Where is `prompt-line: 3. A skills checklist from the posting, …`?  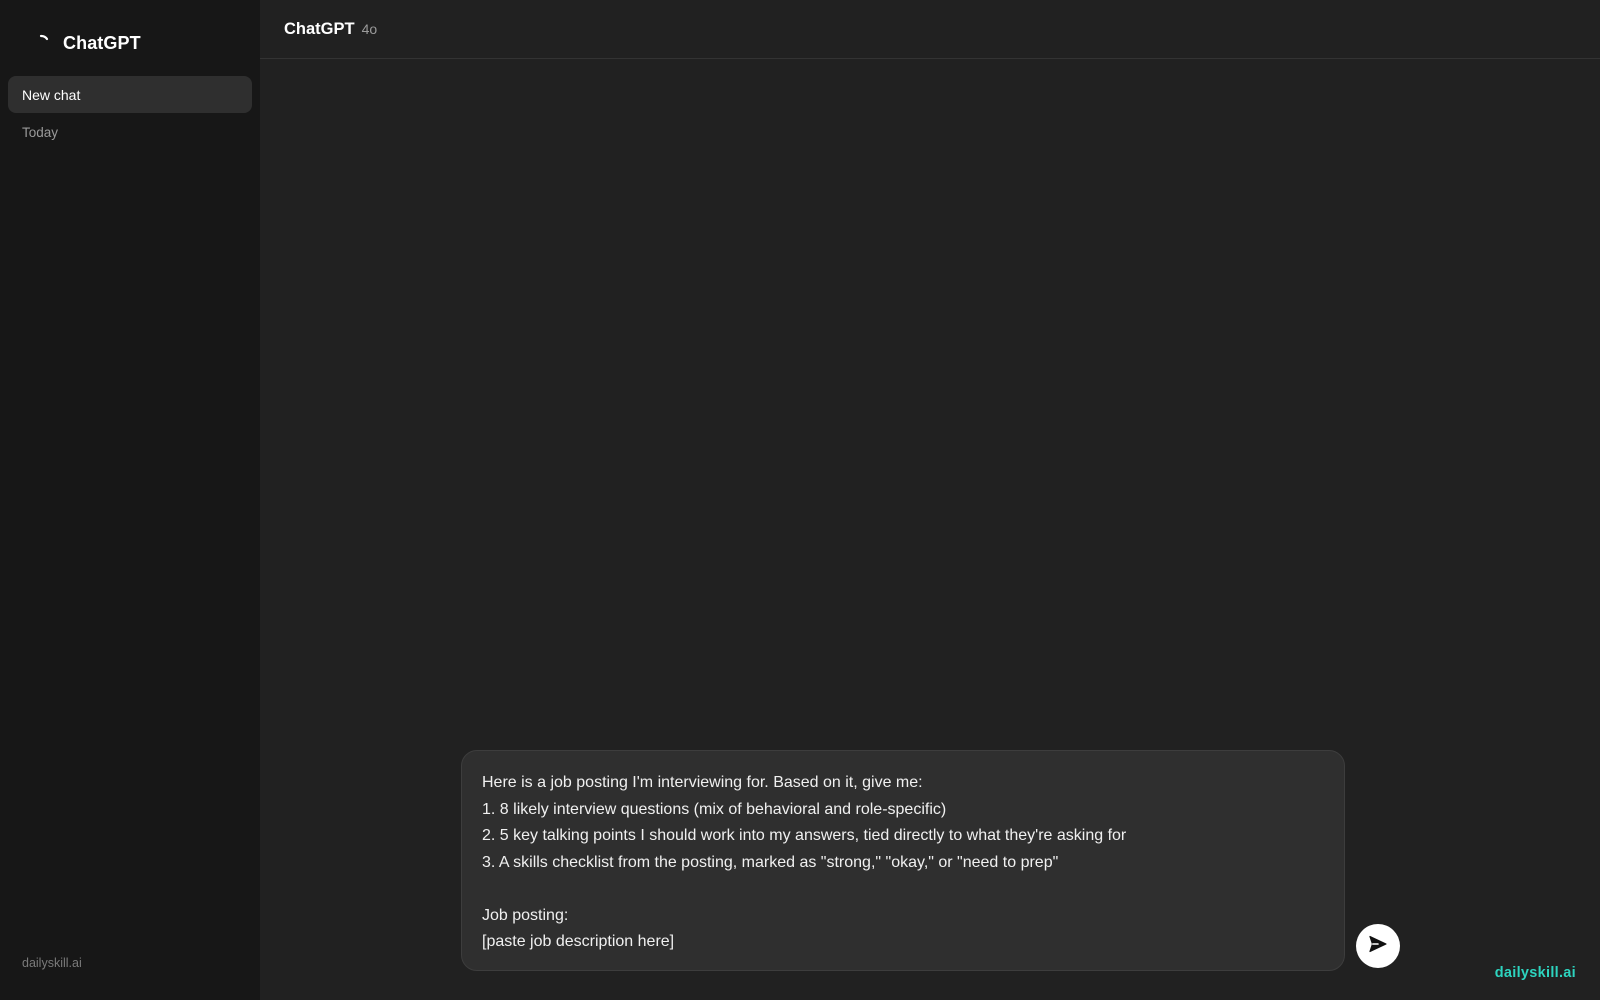 prompt-line: 3. A skills checklist from the posting, … is located at coordinates (770, 862).